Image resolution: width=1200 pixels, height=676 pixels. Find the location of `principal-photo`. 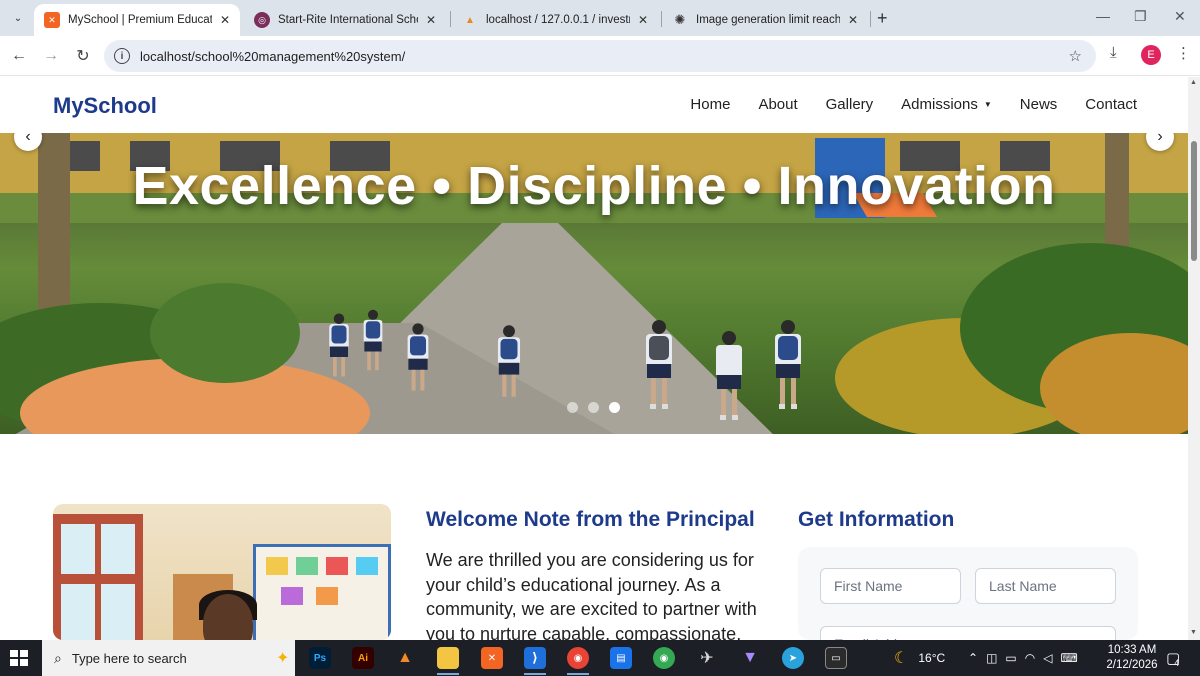

principal-photo is located at coordinates (222, 572).